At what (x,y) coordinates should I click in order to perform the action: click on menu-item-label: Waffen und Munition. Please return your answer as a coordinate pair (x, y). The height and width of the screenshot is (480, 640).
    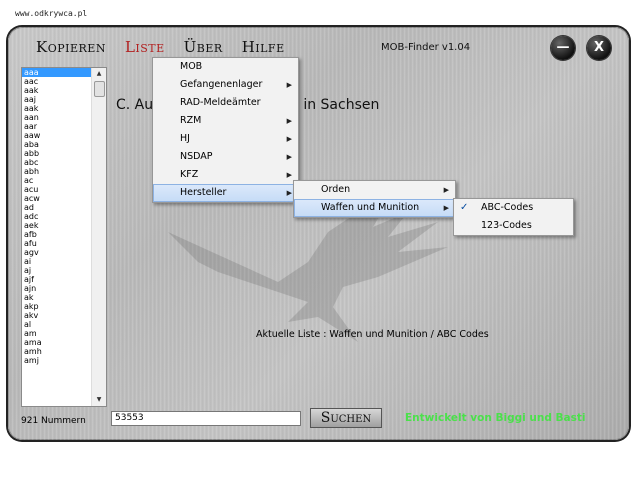
    Looking at the image, I should click on (370, 207).